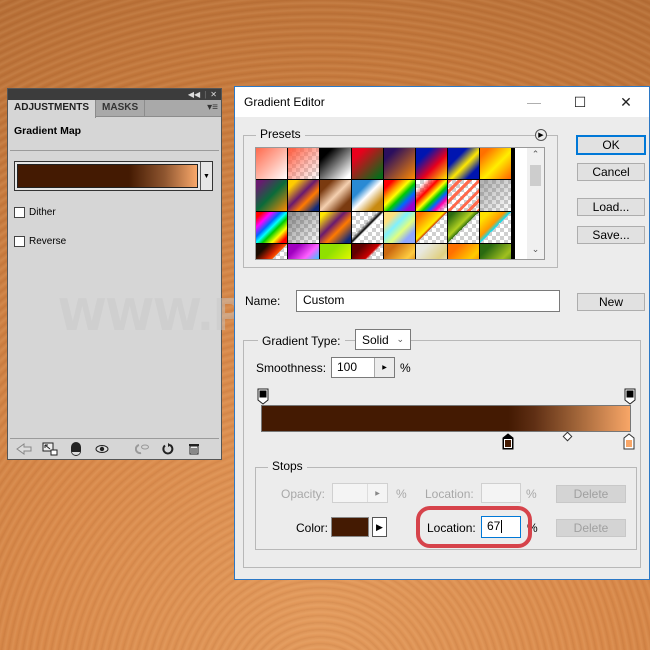  What do you see at coordinates (48, 241) in the screenshot?
I see `reverse-label: Reverse` at bounding box center [48, 241].